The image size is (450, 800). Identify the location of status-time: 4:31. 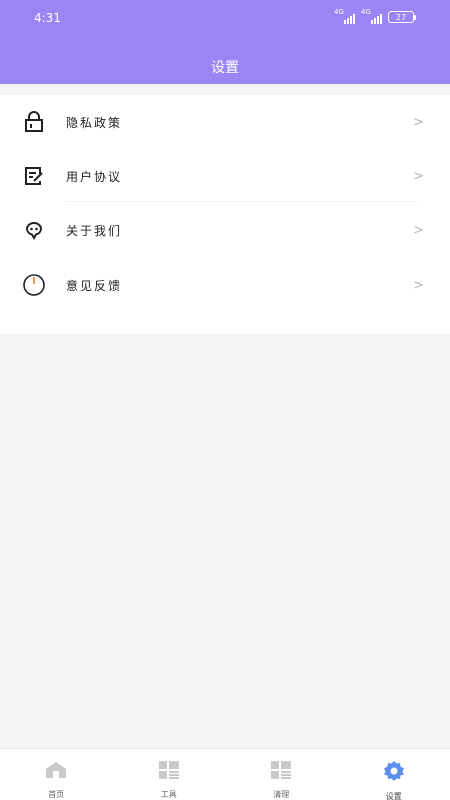
(47, 18).